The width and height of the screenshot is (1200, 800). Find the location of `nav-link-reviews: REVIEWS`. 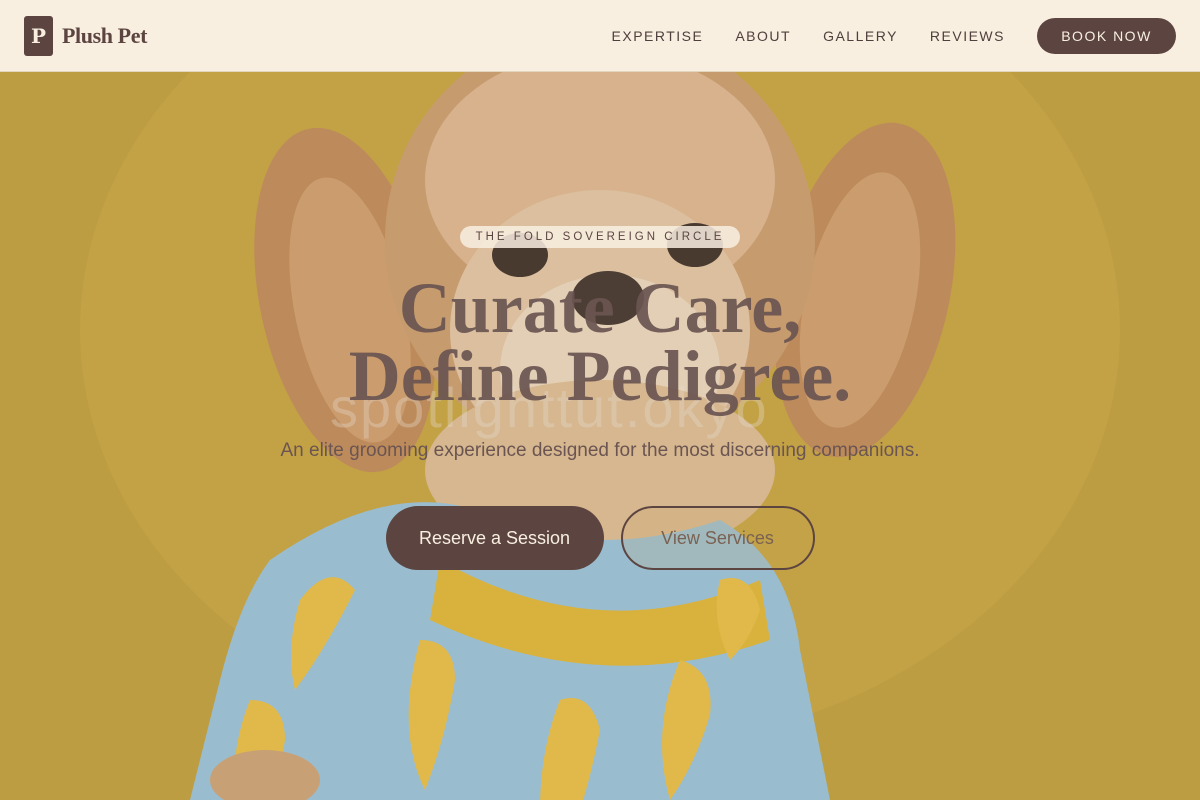

nav-link-reviews: REVIEWS is located at coordinates (967, 36).